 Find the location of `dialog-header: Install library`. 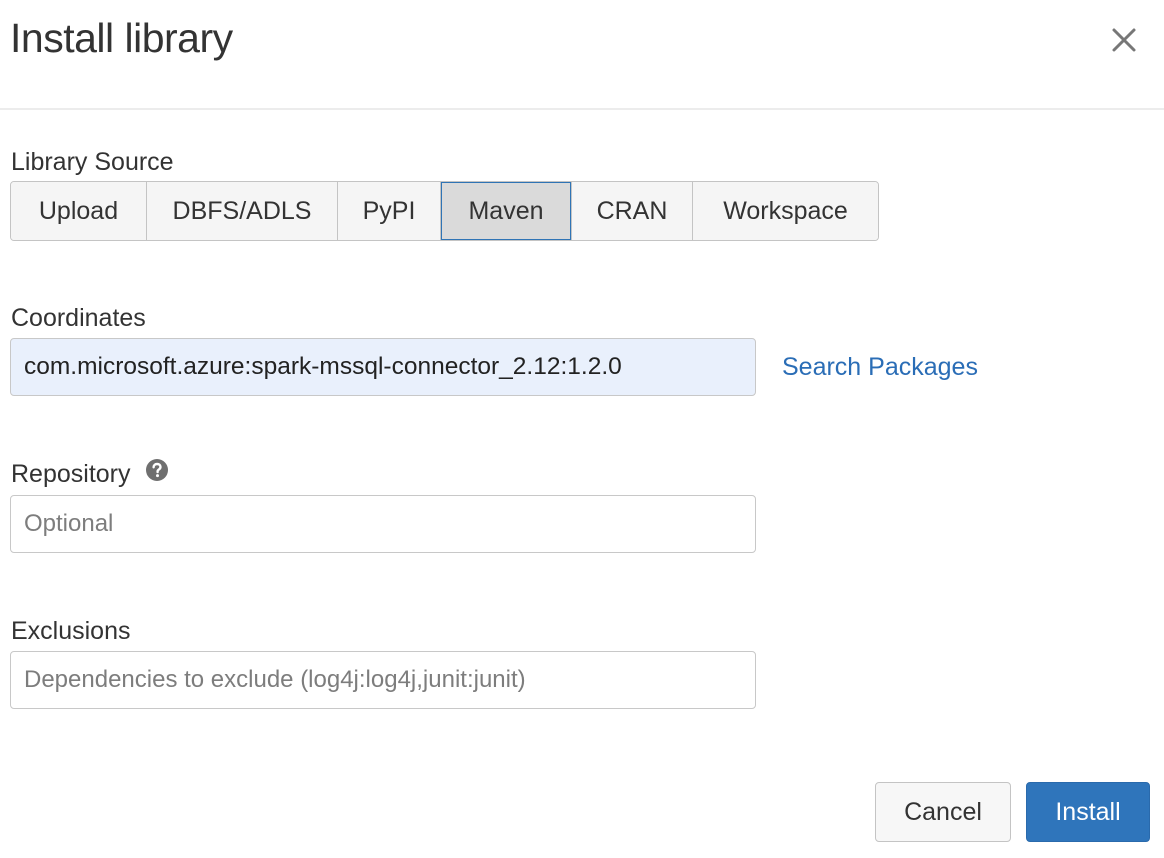

dialog-header: Install library is located at coordinates (582, 55).